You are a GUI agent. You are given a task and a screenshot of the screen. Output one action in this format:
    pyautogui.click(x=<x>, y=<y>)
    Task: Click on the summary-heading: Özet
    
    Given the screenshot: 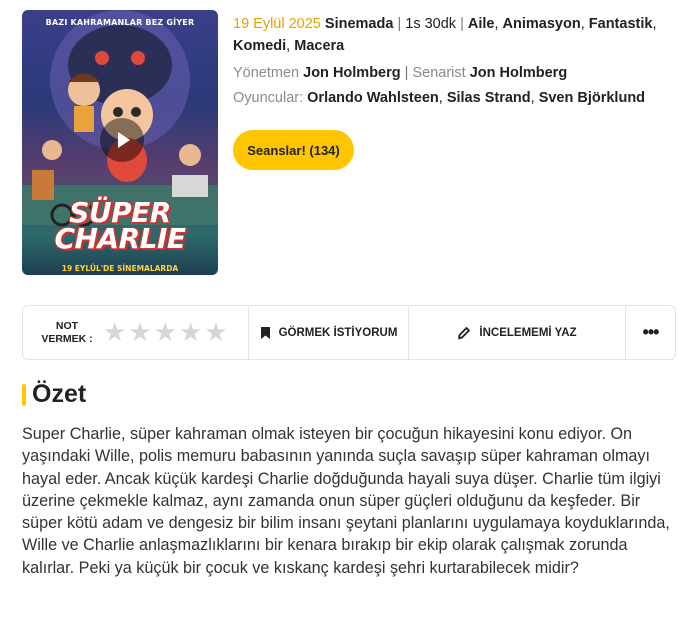 What is the action you would take?
    pyautogui.click(x=54, y=394)
    